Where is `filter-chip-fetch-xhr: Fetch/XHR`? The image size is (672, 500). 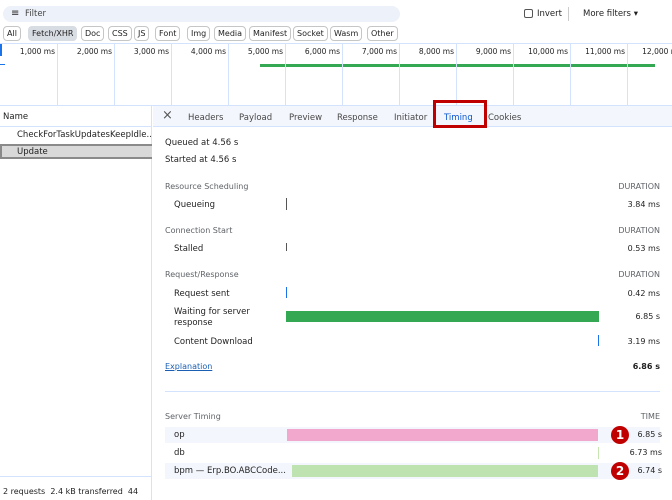 filter-chip-fetch-xhr: Fetch/XHR is located at coordinates (53, 33).